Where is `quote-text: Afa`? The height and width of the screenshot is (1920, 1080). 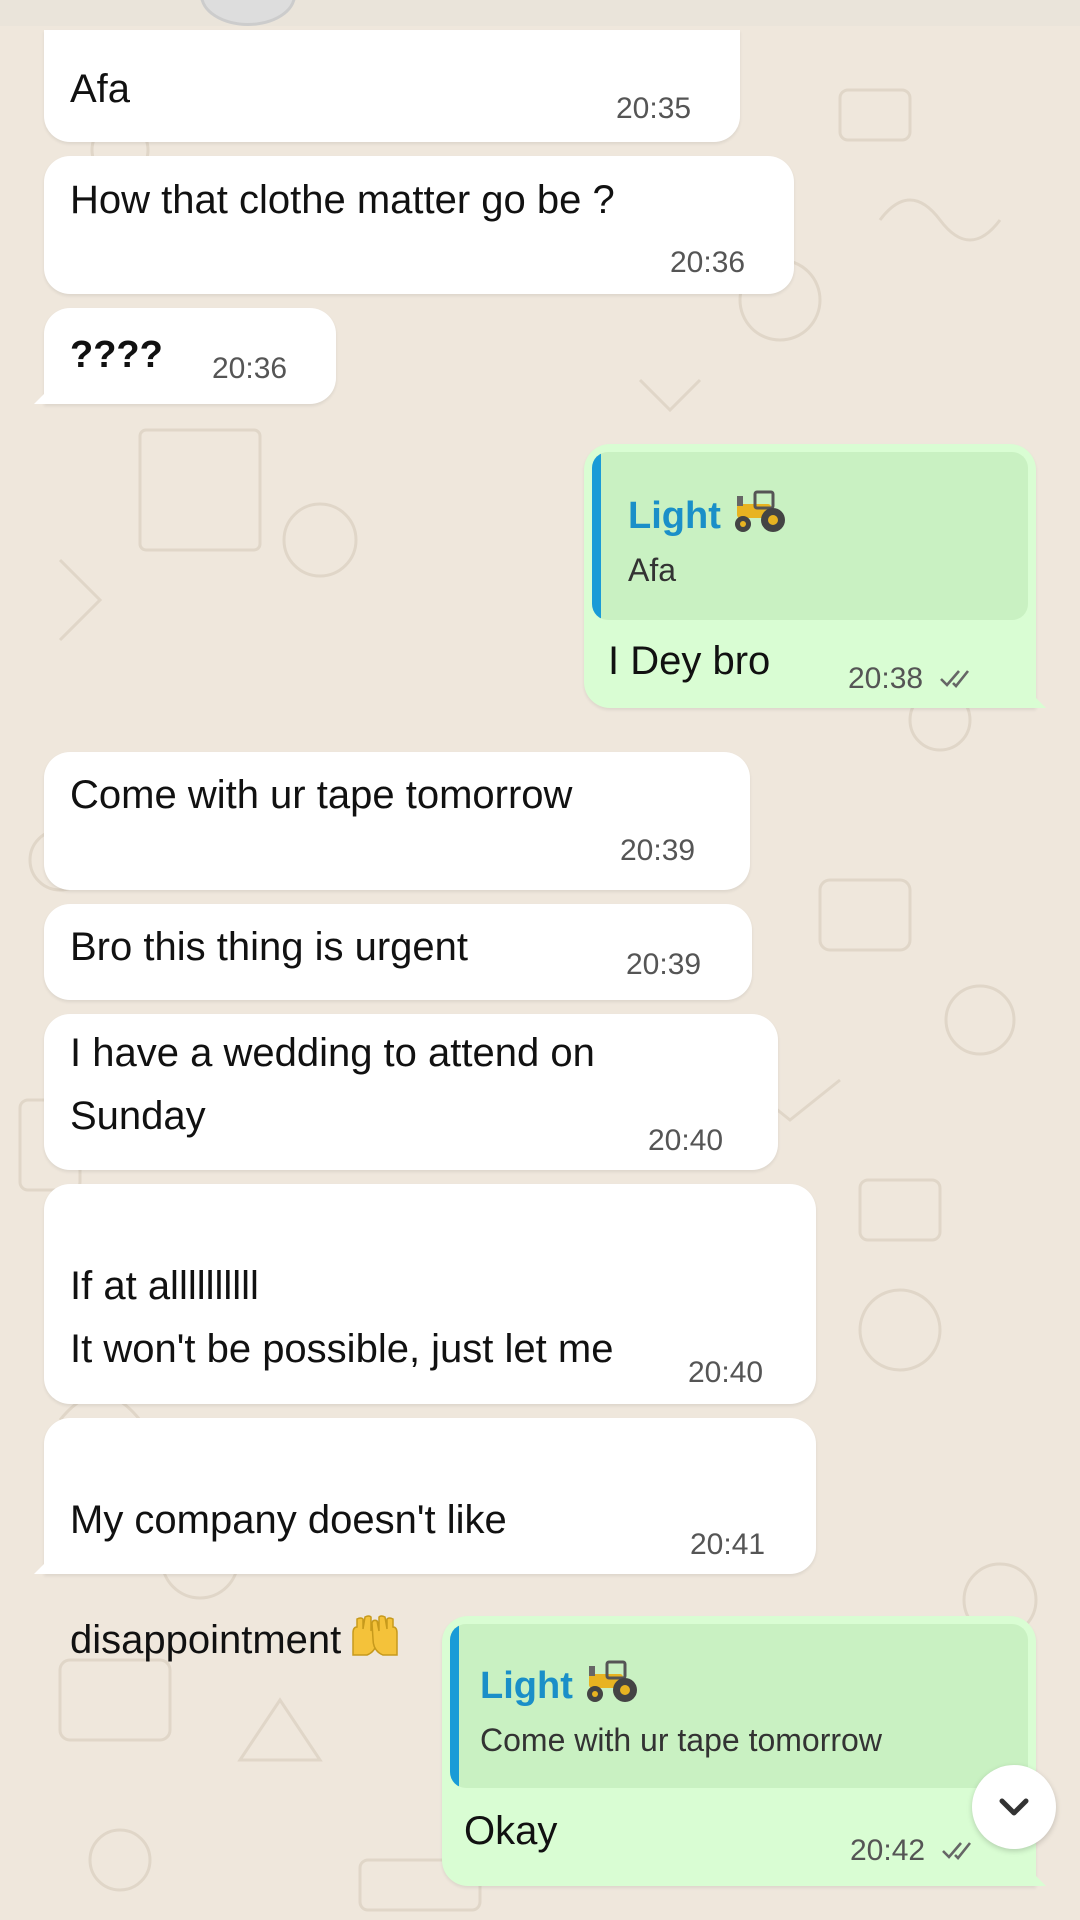 quote-text: Afa is located at coordinates (652, 570).